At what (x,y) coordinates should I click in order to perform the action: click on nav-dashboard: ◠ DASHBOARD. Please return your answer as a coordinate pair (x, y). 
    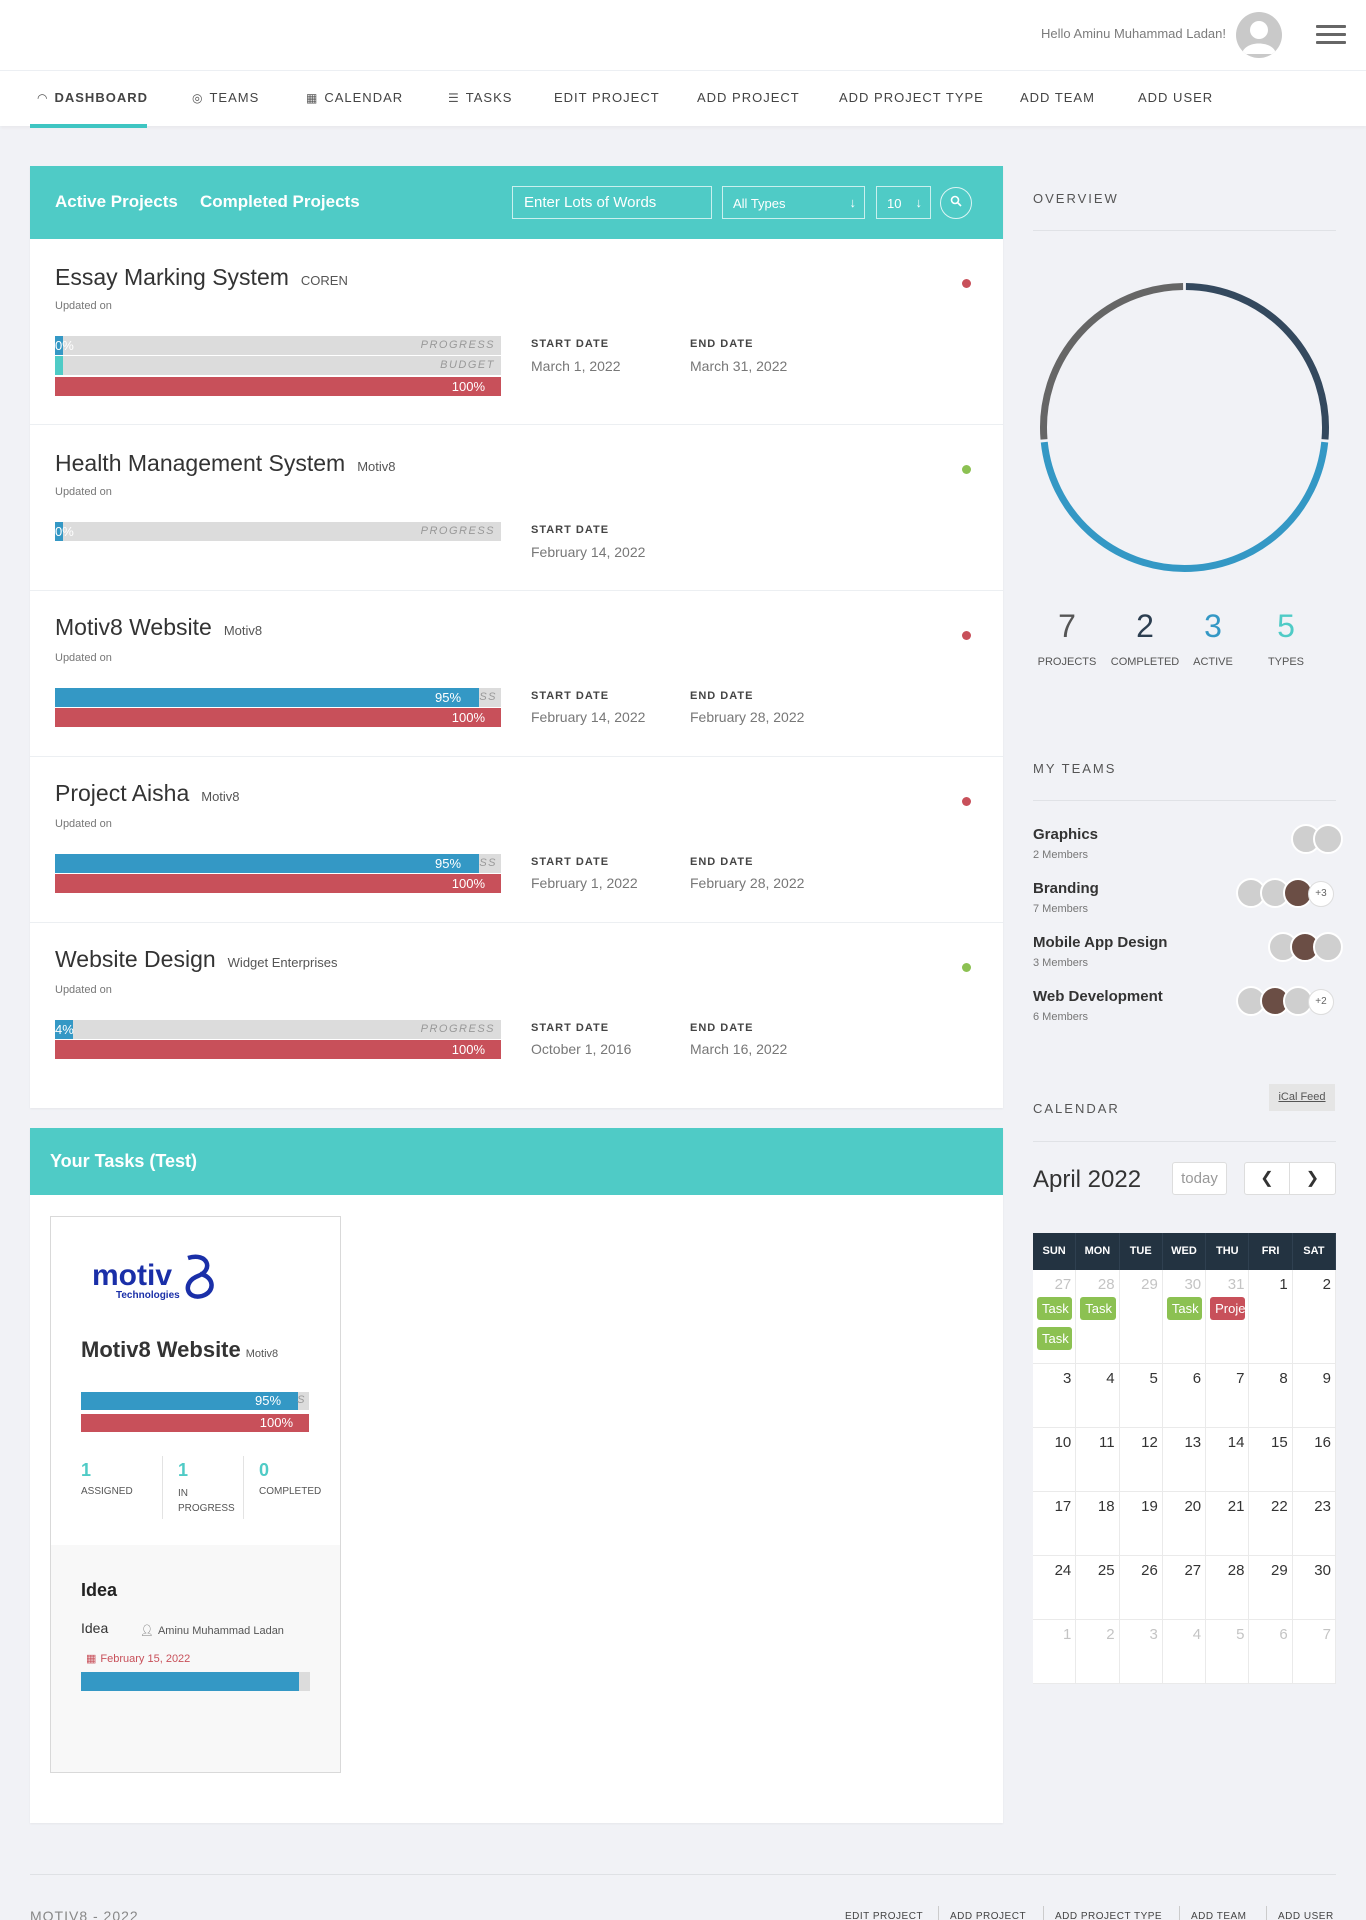
    Looking at the image, I should click on (92, 97).